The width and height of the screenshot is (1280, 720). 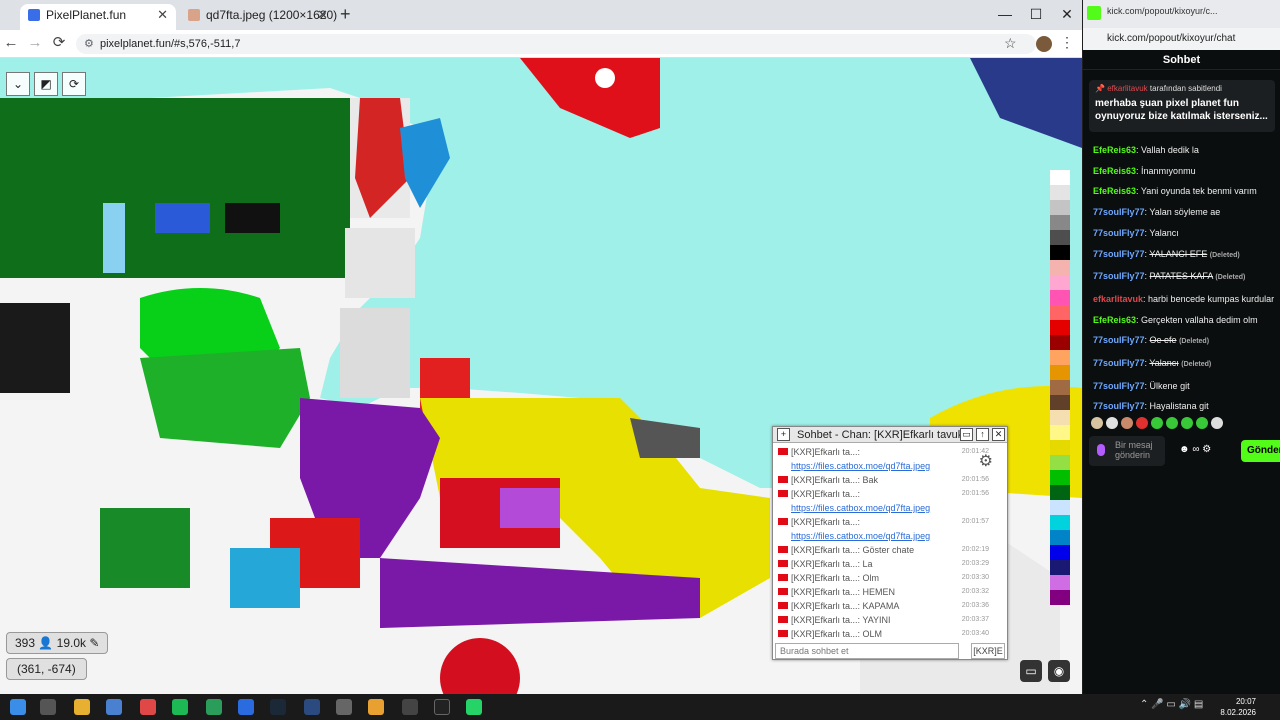 What do you see at coordinates (1036, 14) in the screenshot?
I see `maximize-button: ☐` at bounding box center [1036, 14].